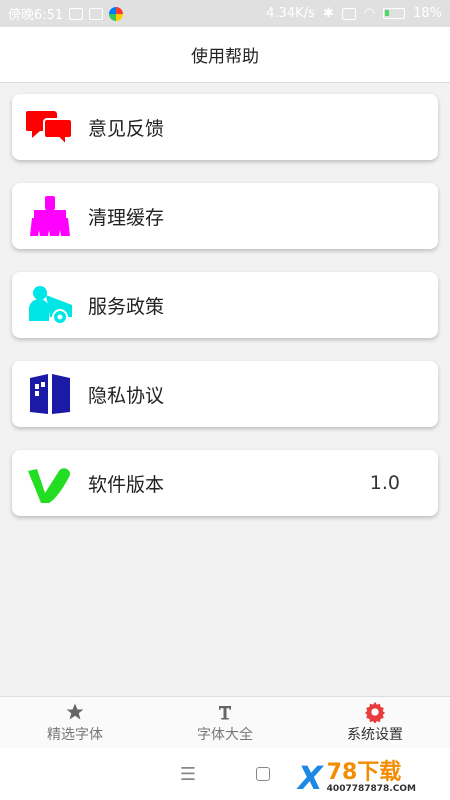 The height and width of the screenshot is (800, 450). Describe the element at coordinates (75, 735) in the screenshot. I see `tab-label: 精选字体` at that location.